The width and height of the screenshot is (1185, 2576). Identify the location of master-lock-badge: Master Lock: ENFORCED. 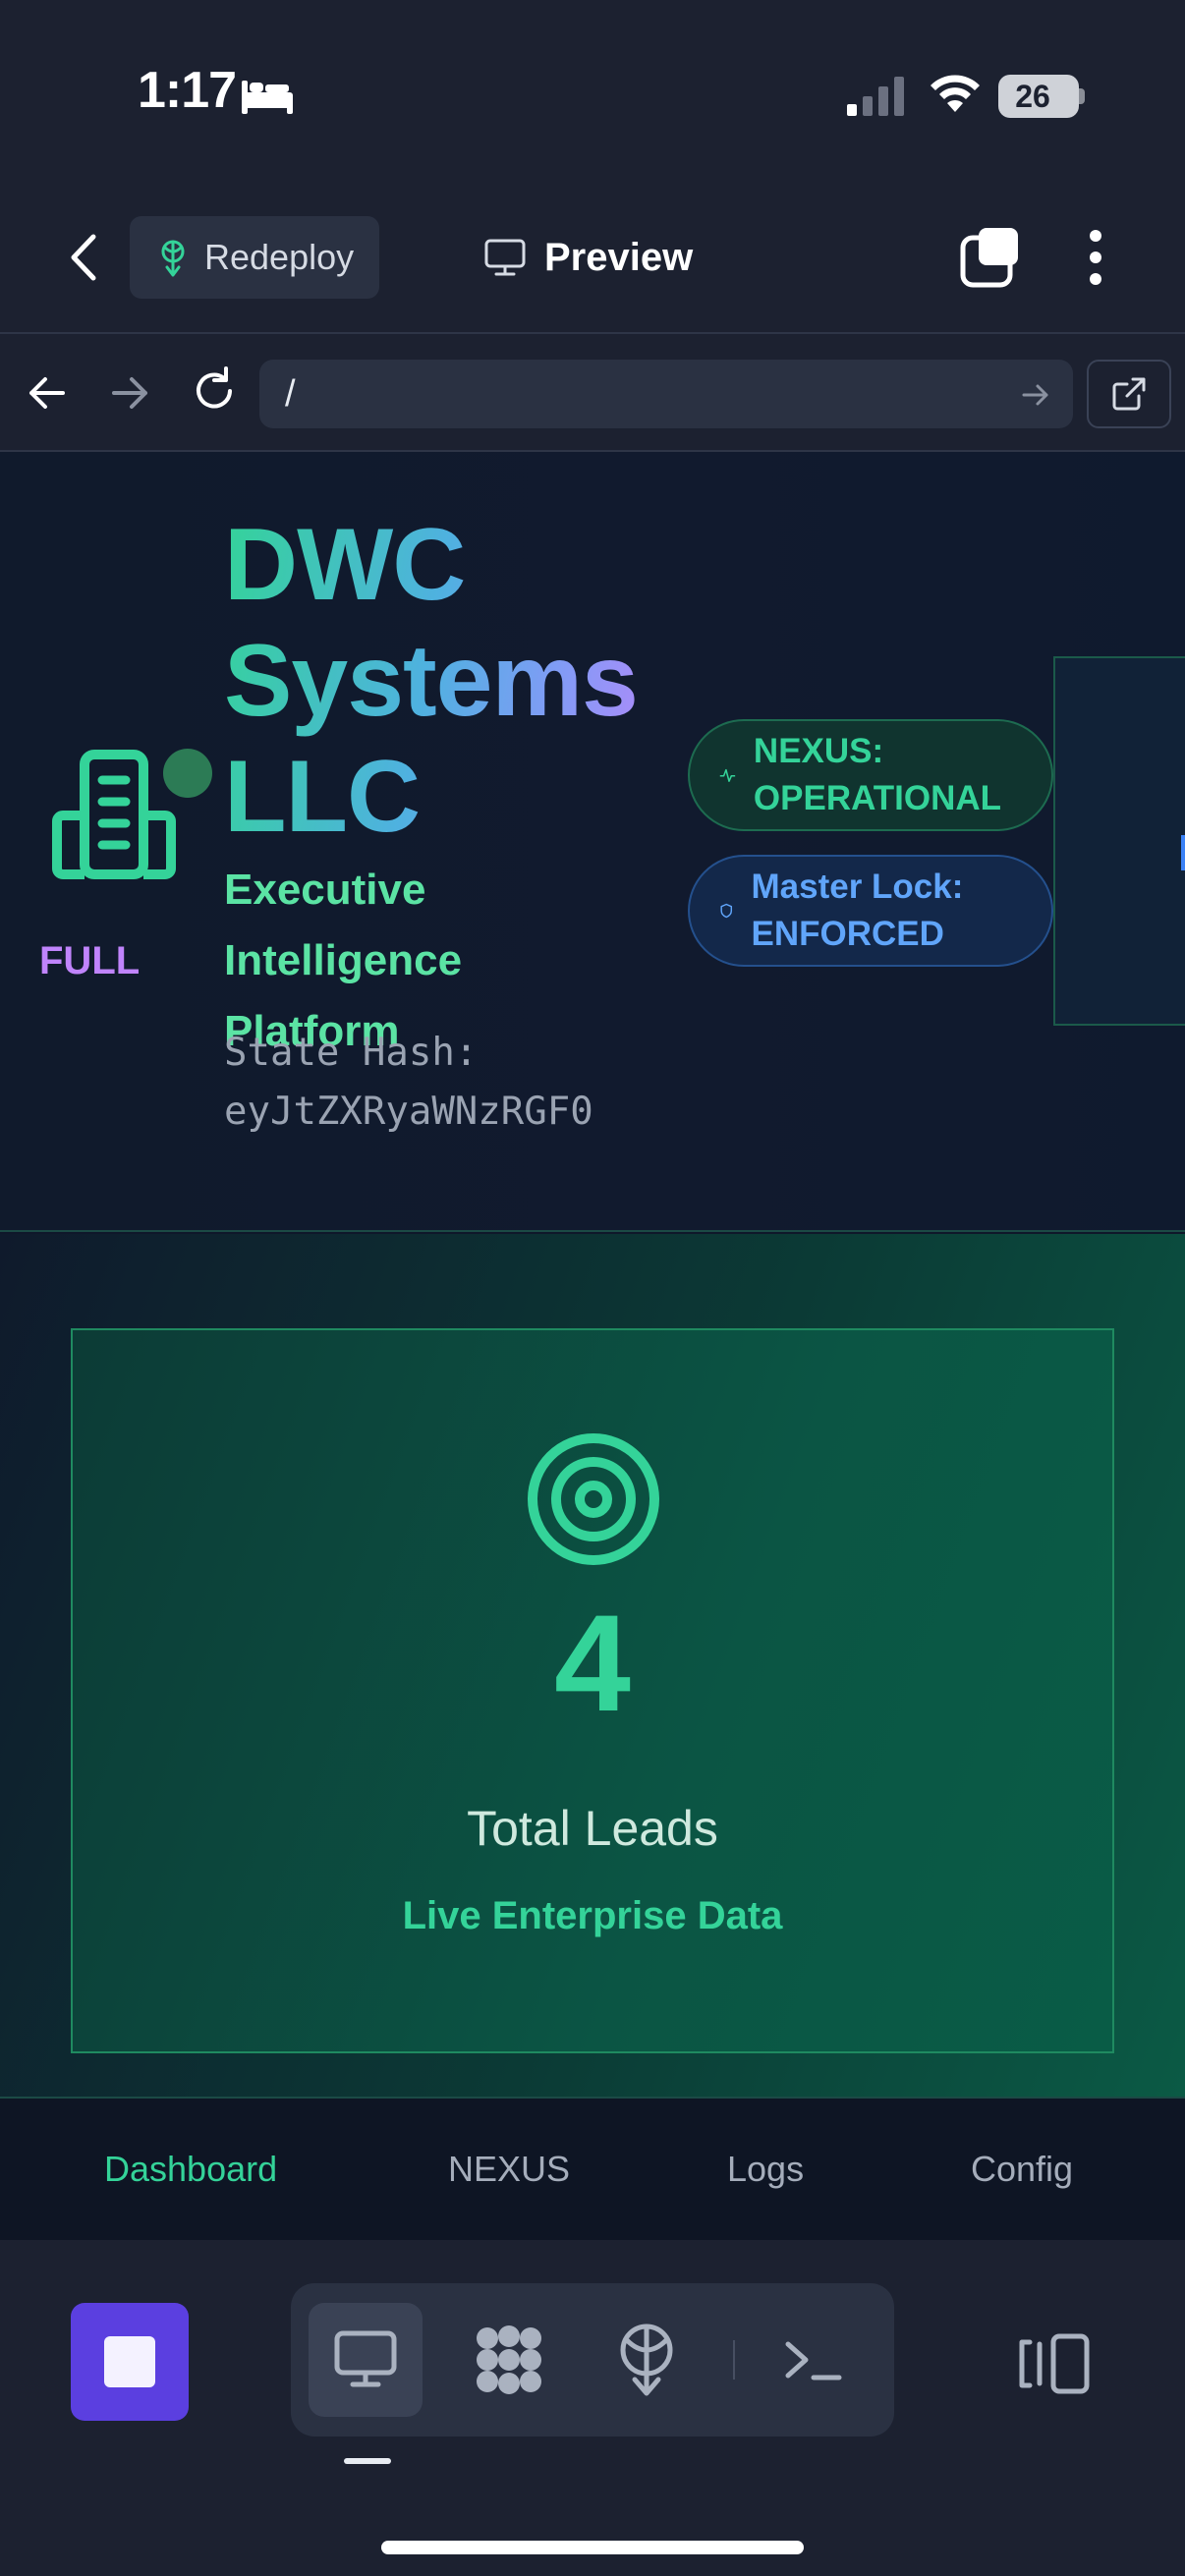
(871, 911).